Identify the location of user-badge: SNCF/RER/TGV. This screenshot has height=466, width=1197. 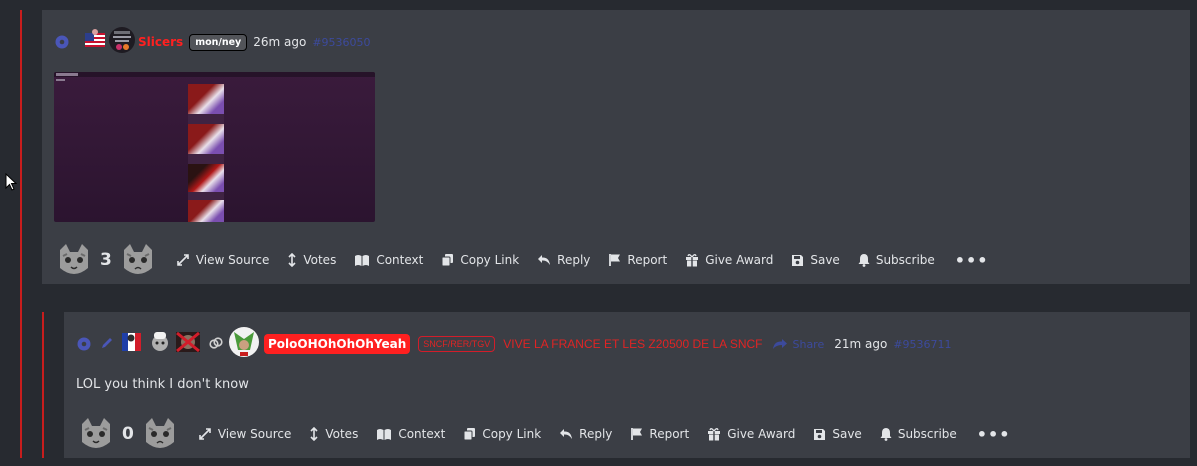
(457, 344).